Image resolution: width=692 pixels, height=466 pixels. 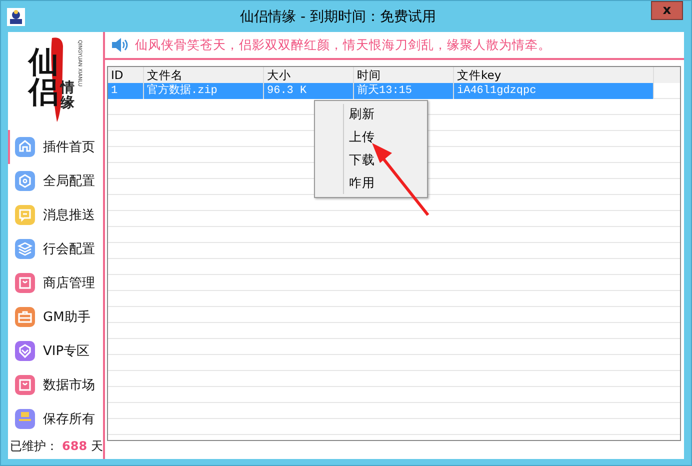 I want to click on close-button: x, so click(x=667, y=10).